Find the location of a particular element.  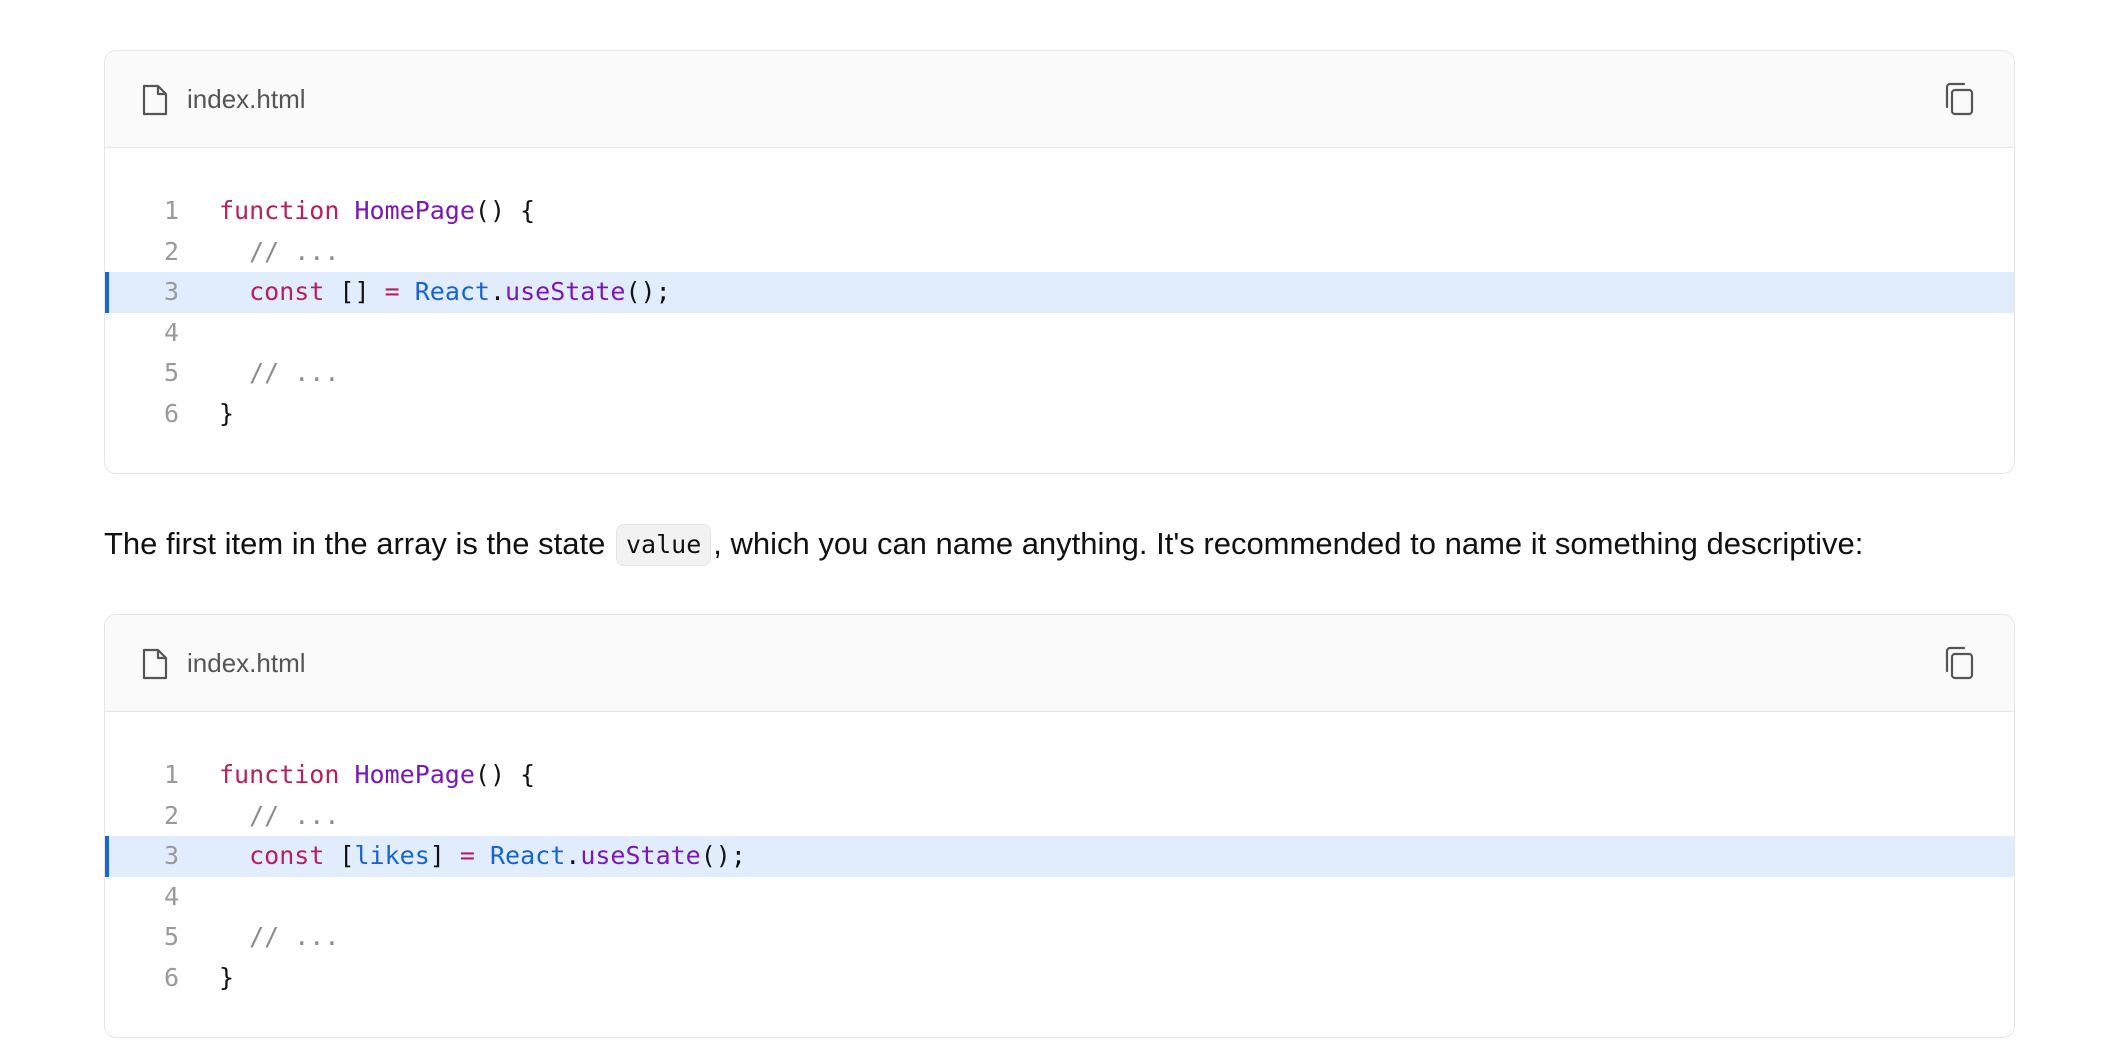

code-line: 3 const [likes] = React.useState(); is located at coordinates (1059, 856).